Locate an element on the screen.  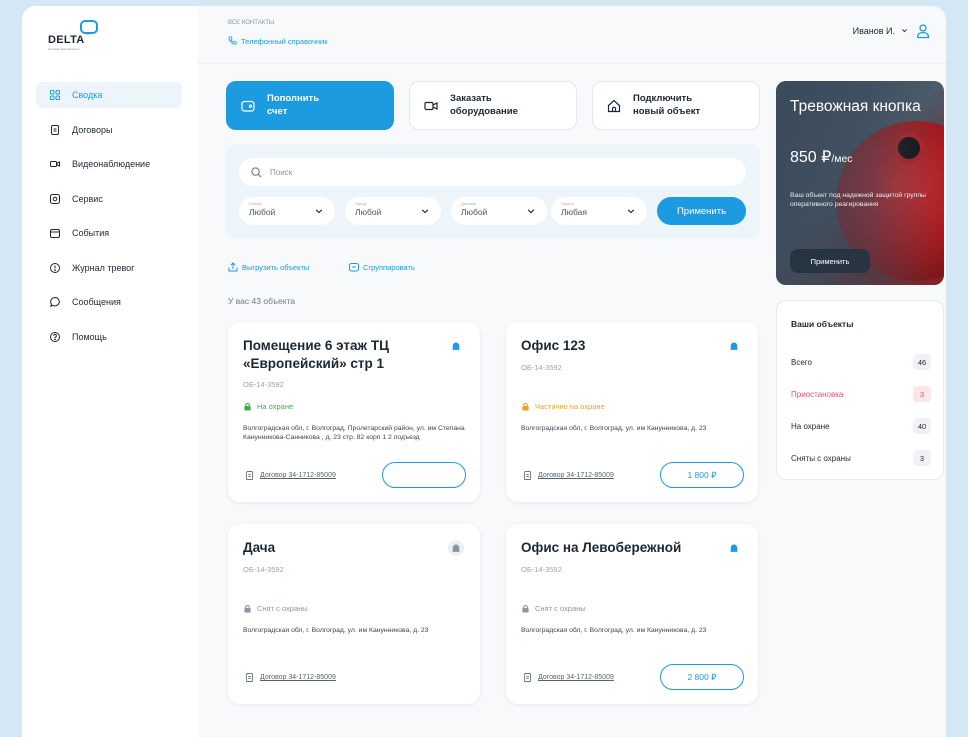
promo-price: 850 ₽/мес is located at coordinates (821, 157).